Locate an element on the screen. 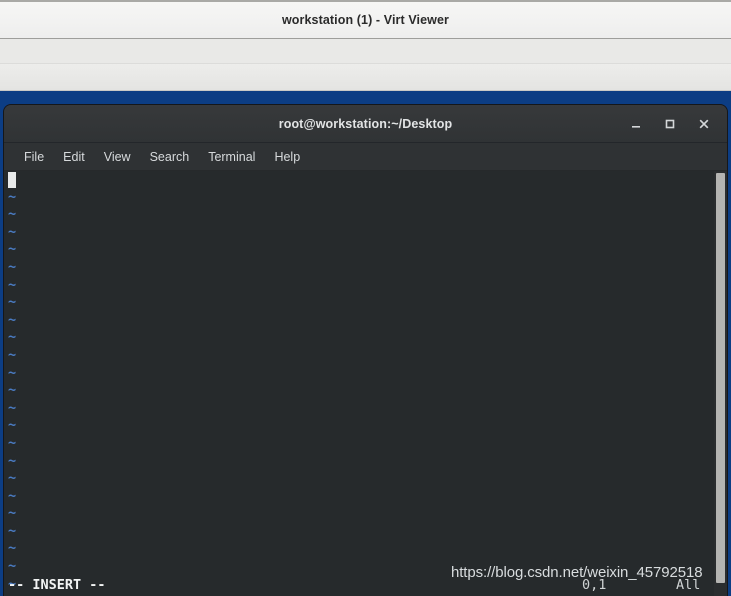 This screenshot has height=596, width=731. terminal-scrollbar-thumb is located at coordinates (720, 378).